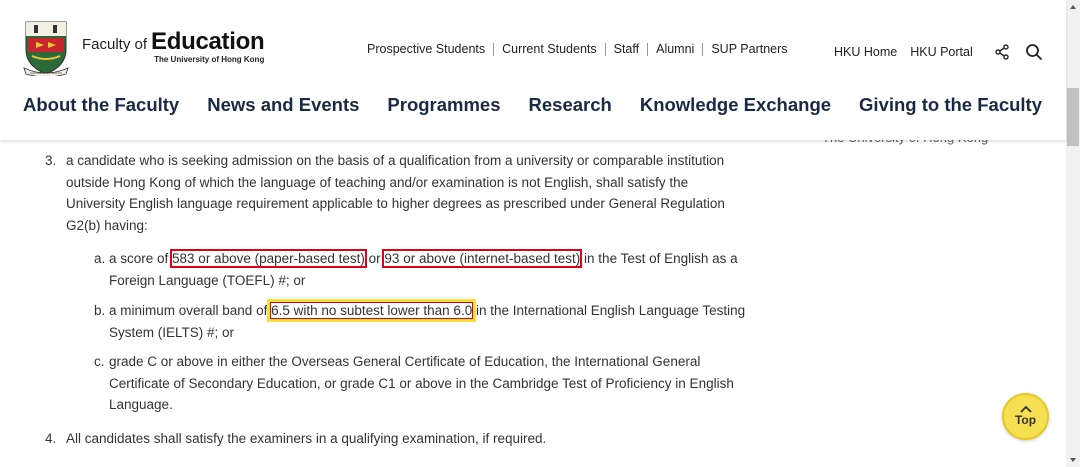  I want to click on brand-faculty: Faculty of, so click(115, 44).